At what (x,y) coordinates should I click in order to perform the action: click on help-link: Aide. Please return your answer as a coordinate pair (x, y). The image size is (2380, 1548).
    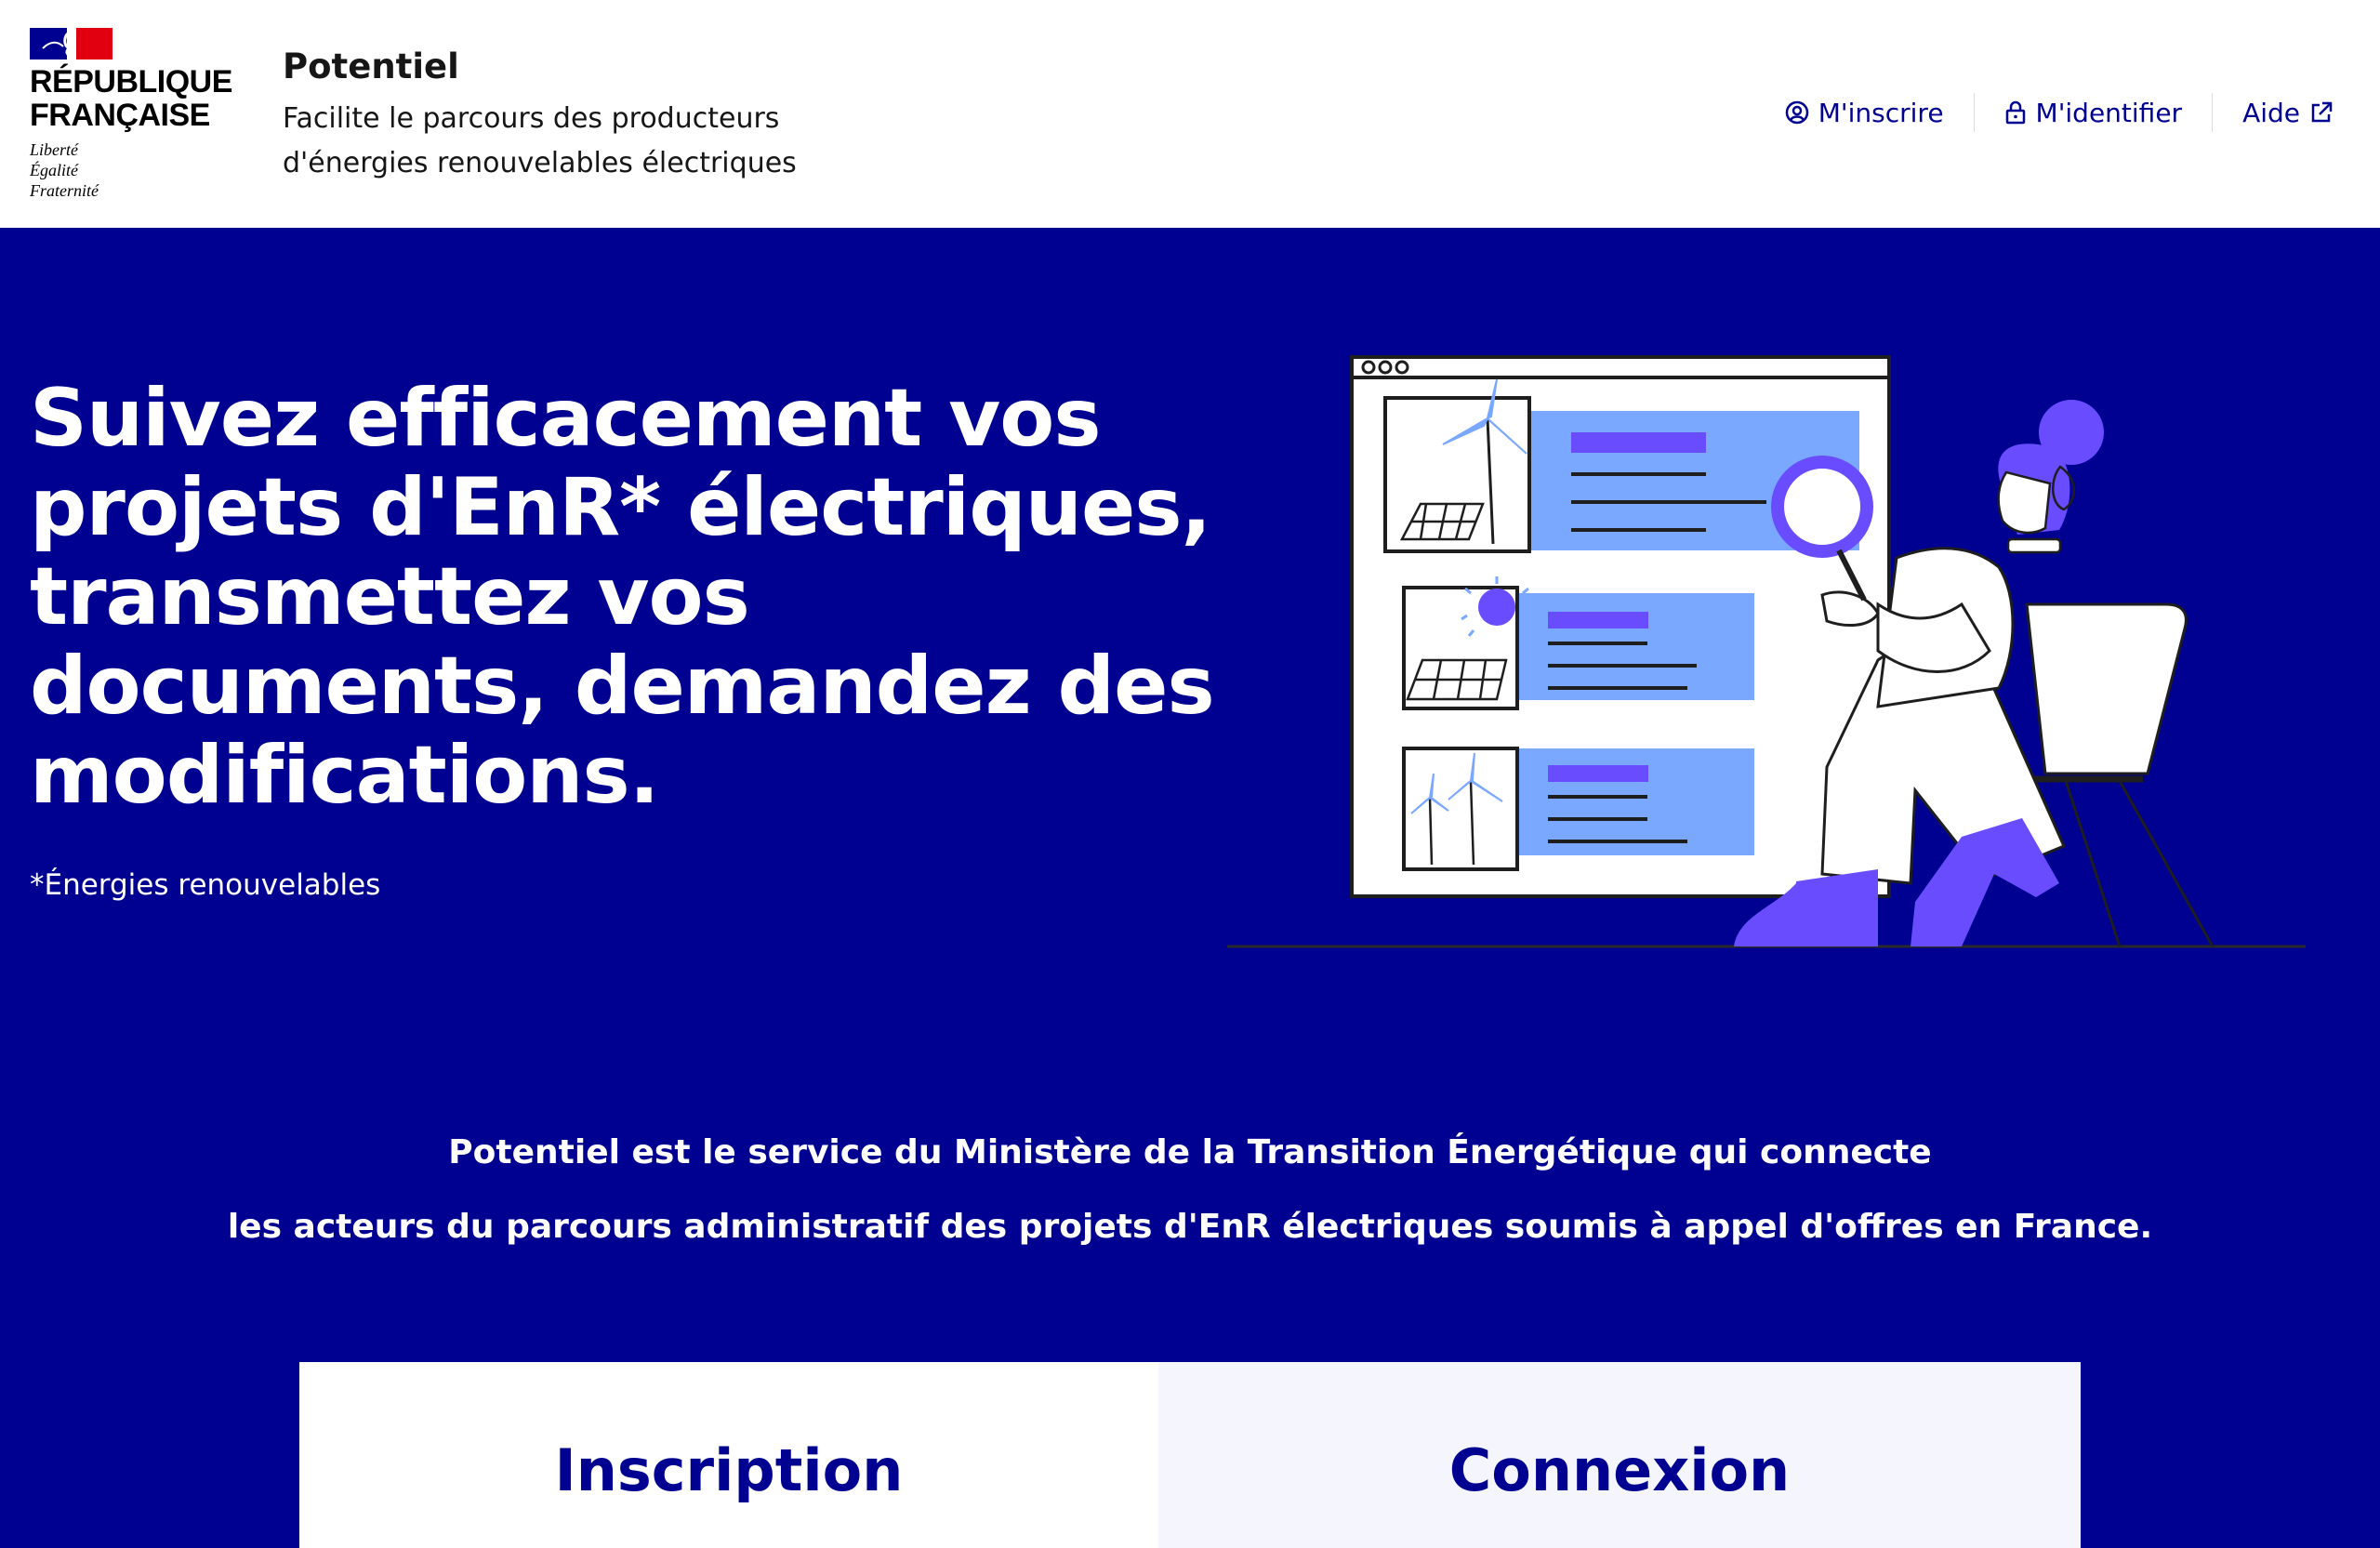
    Looking at the image, I should click on (2273, 113).